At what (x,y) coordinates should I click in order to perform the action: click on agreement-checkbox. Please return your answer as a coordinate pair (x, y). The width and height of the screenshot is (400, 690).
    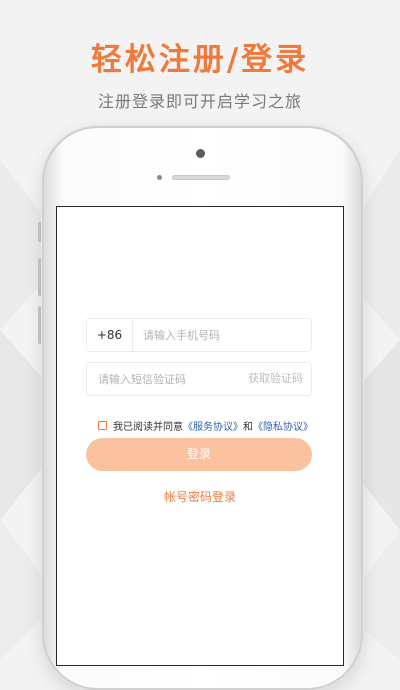
    Looking at the image, I should click on (102, 425).